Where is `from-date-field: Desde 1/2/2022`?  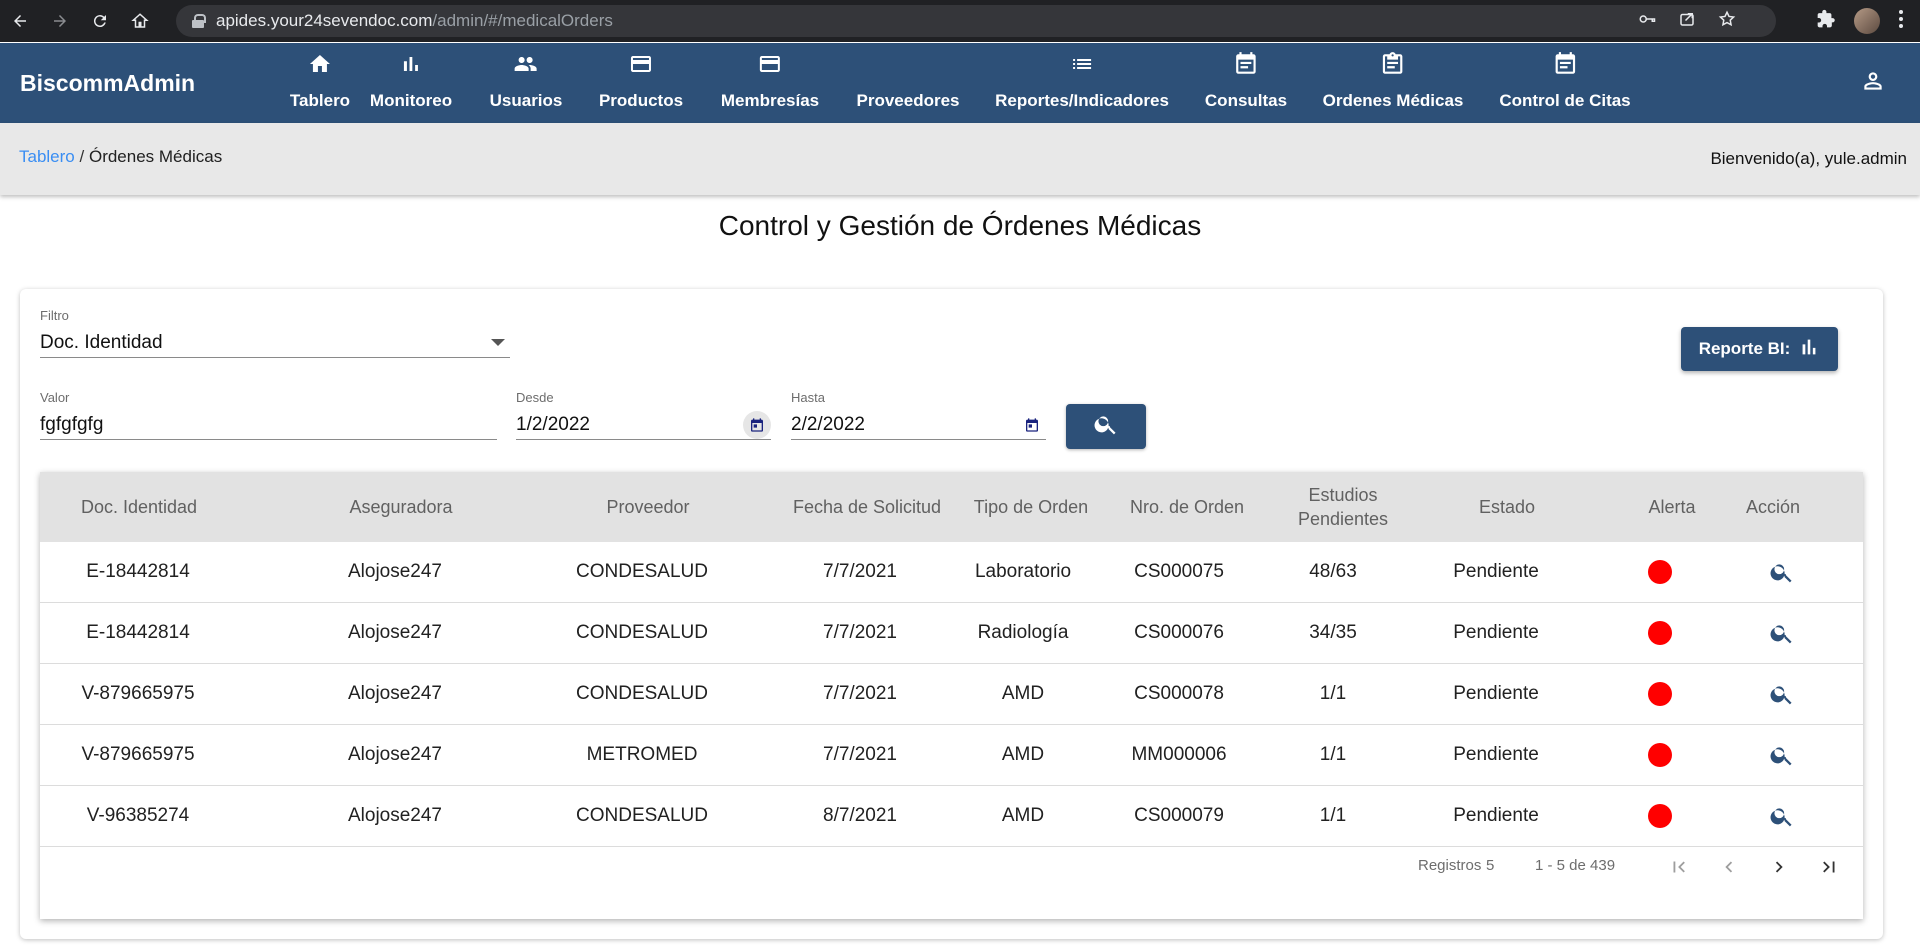
from-date-field: Desde 1/2/2022 is located at coordinates (643, 415).